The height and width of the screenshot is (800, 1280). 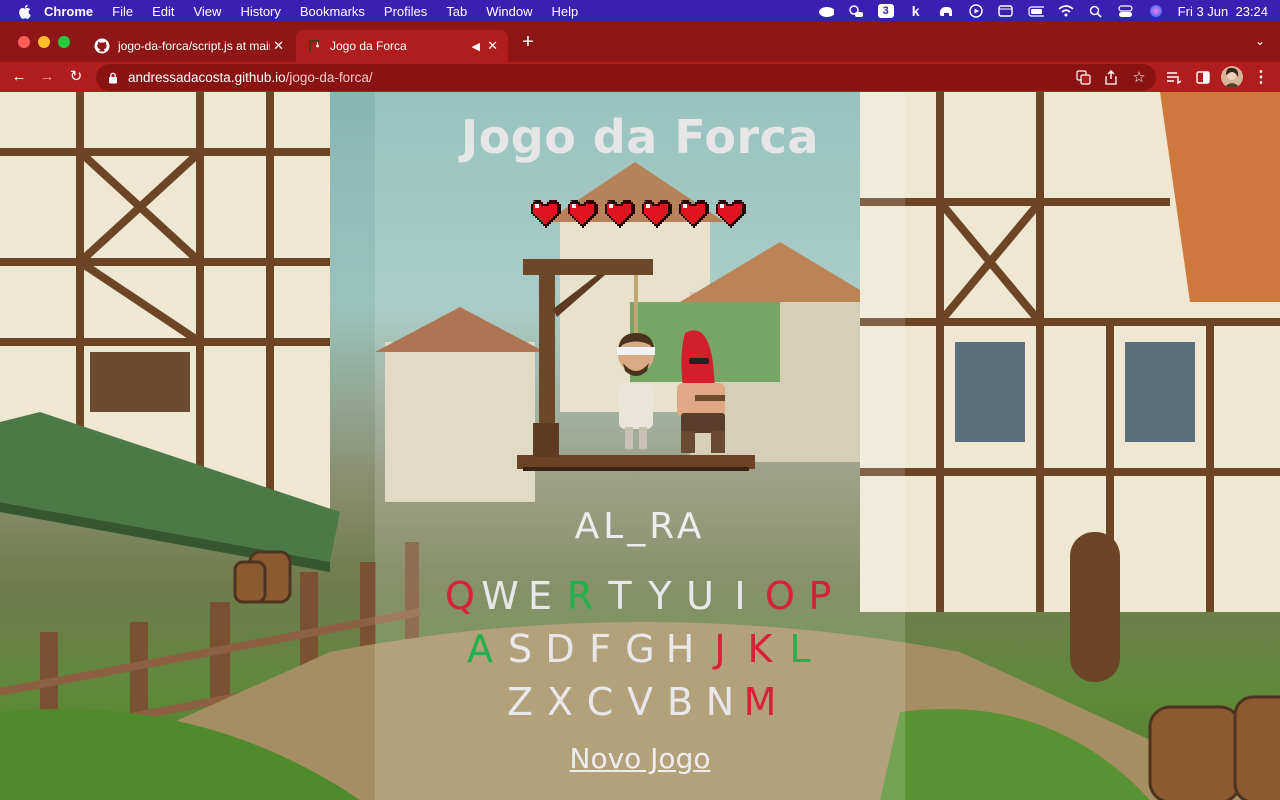 What do you see at coordinates (76, 77) in the screenshot?
I see `reload-icon: ↻` at bounding box center [76, 77].